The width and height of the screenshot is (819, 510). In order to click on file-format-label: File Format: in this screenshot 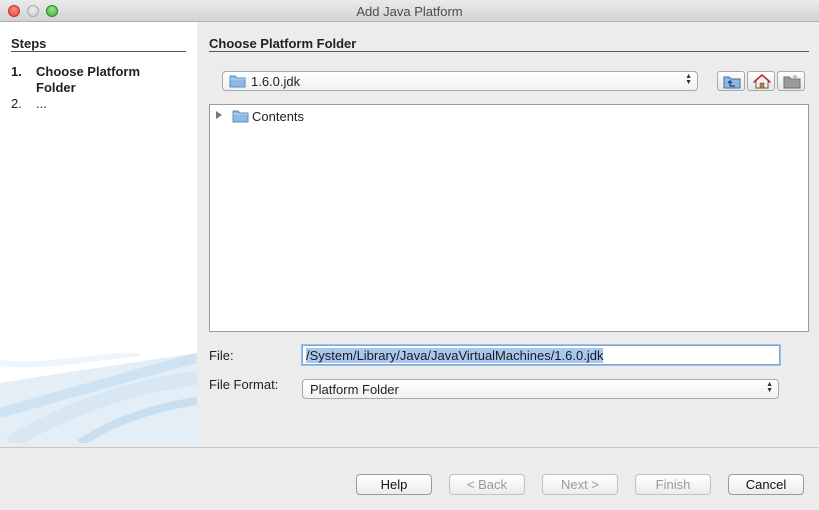, I will do `click(244, 384)`.